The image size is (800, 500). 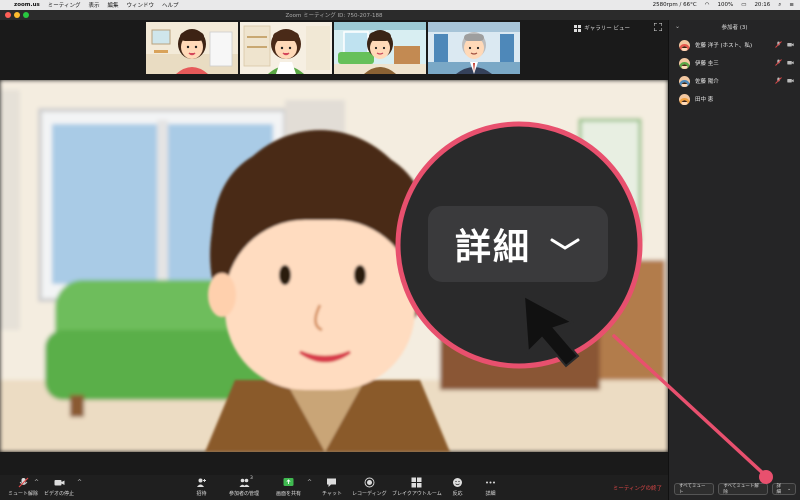 I want to click on invite-label: 招待, so click(x=201, y=494).